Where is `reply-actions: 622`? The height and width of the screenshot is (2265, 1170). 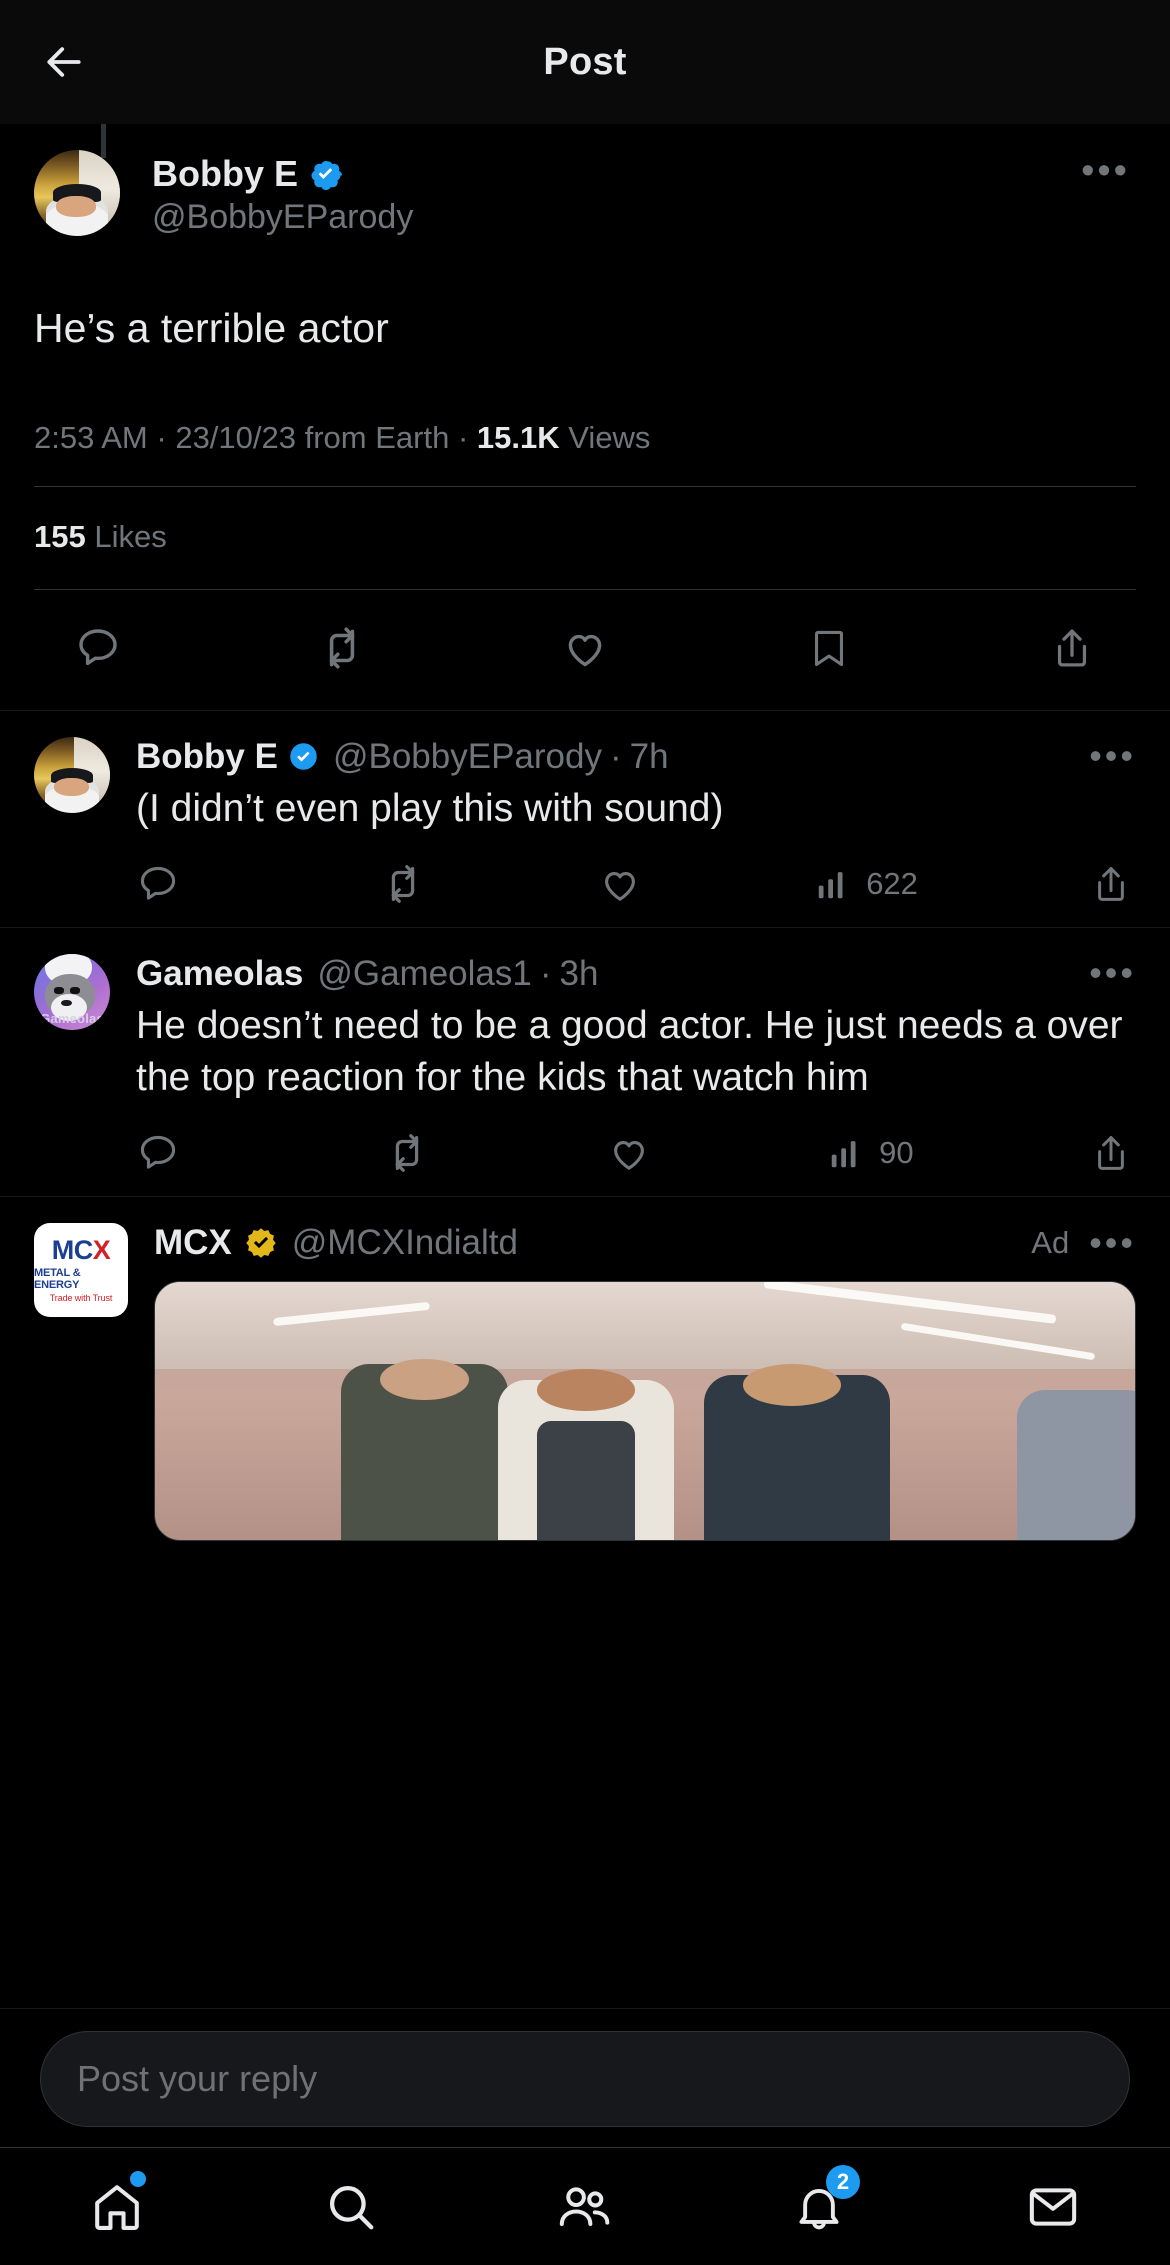 reply-actions: 622 is located at coordinates (636, 884).